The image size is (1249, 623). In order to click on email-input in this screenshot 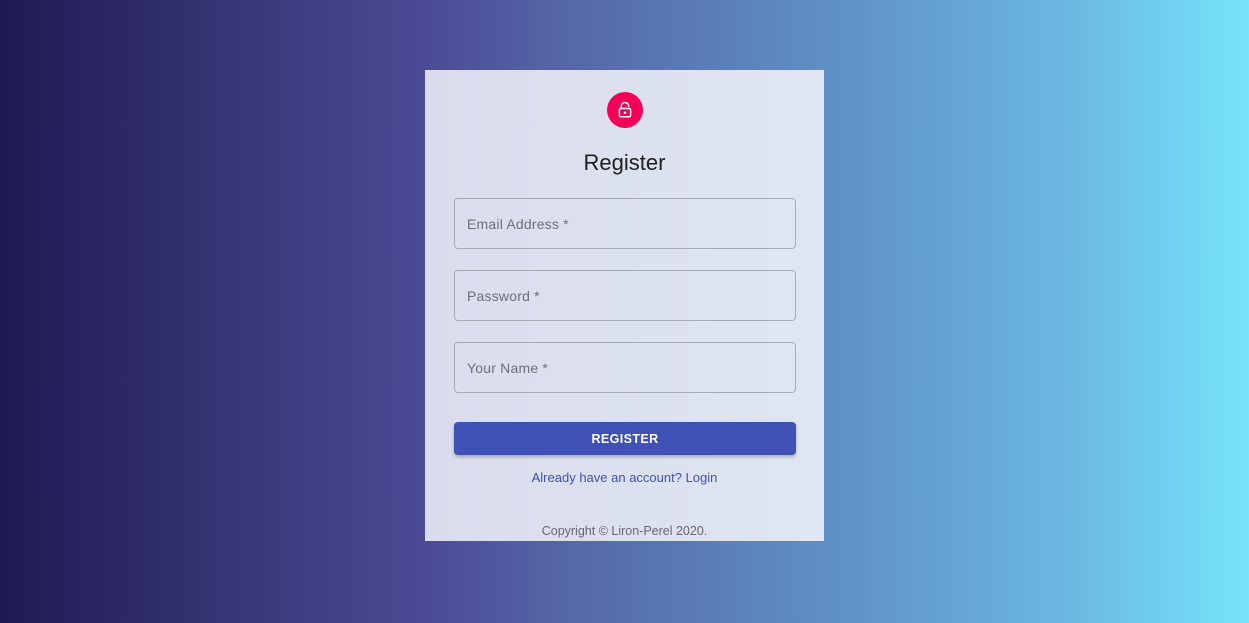, I will do `click(625, 223)`.